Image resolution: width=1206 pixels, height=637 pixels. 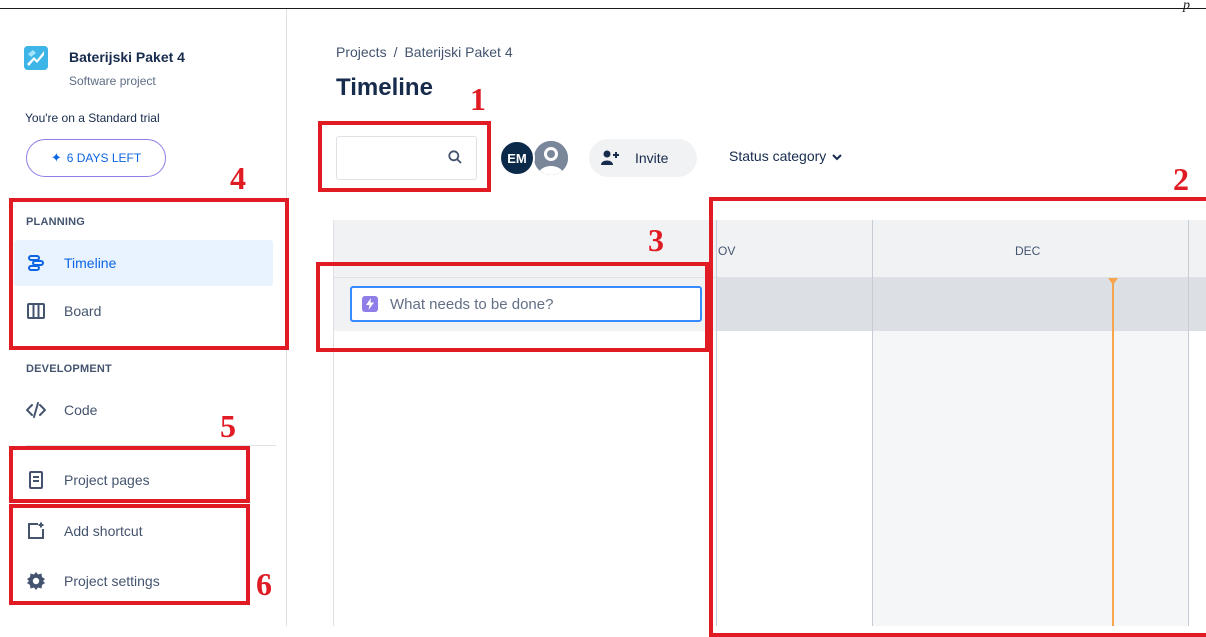 I want to click on code-icon, so click(x=36, y=410).